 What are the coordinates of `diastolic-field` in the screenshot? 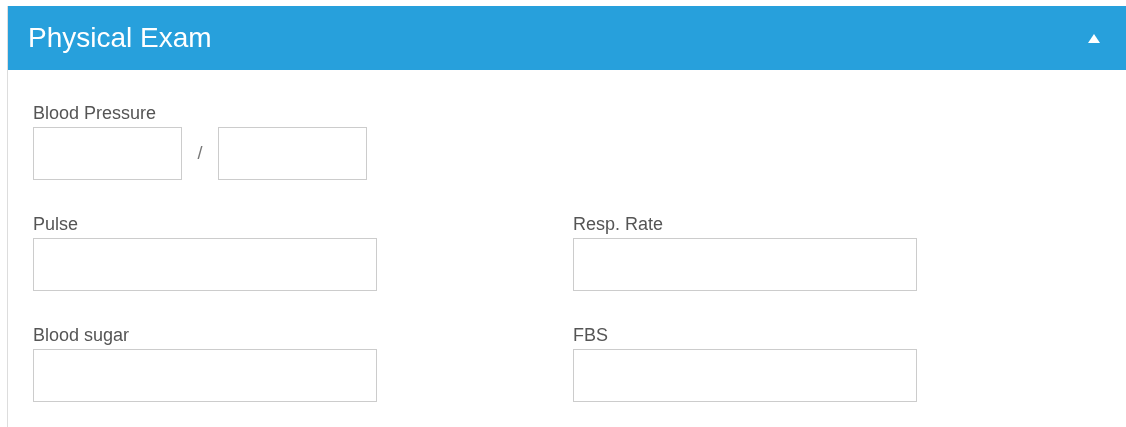 It's located at (292, 153).